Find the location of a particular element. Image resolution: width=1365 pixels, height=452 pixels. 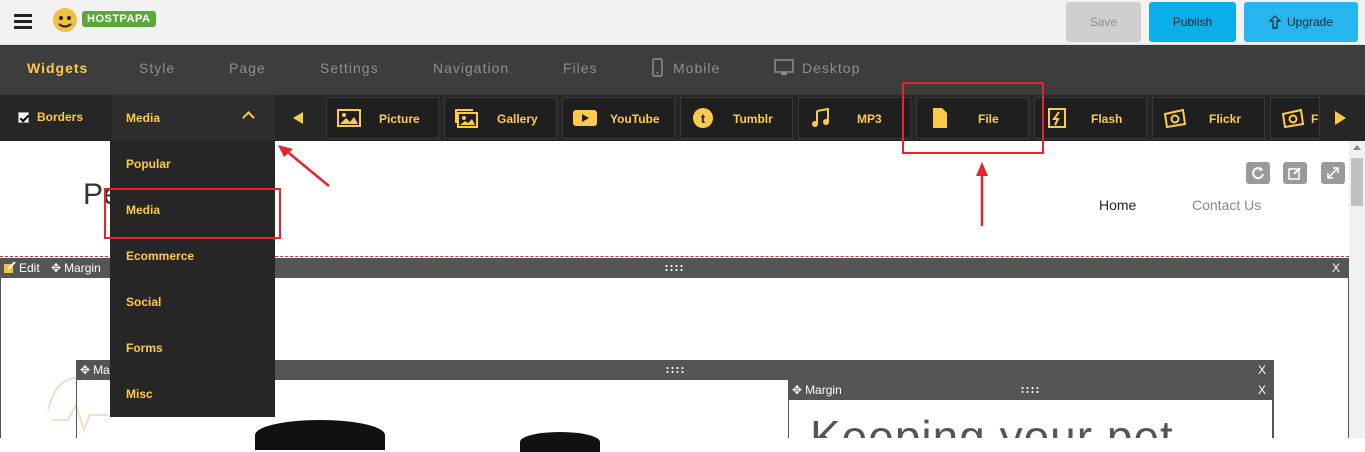

hostpapa-logo: HOSTPAPA is located at coordinates (103, 19).